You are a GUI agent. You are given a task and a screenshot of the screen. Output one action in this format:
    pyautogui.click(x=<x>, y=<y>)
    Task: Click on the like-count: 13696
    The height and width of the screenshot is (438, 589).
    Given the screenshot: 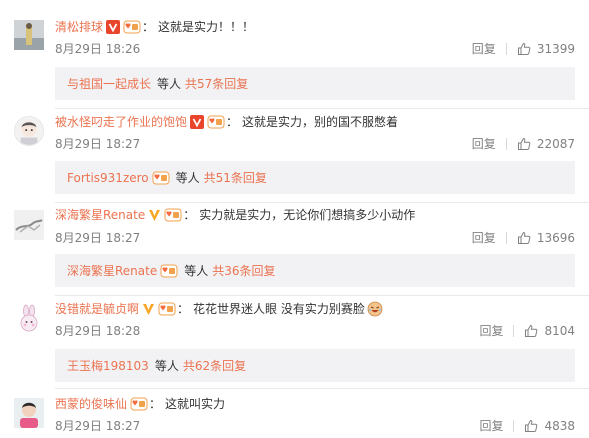 What is the action you would take?
    pyautogui.click(x=555, y=238)
    